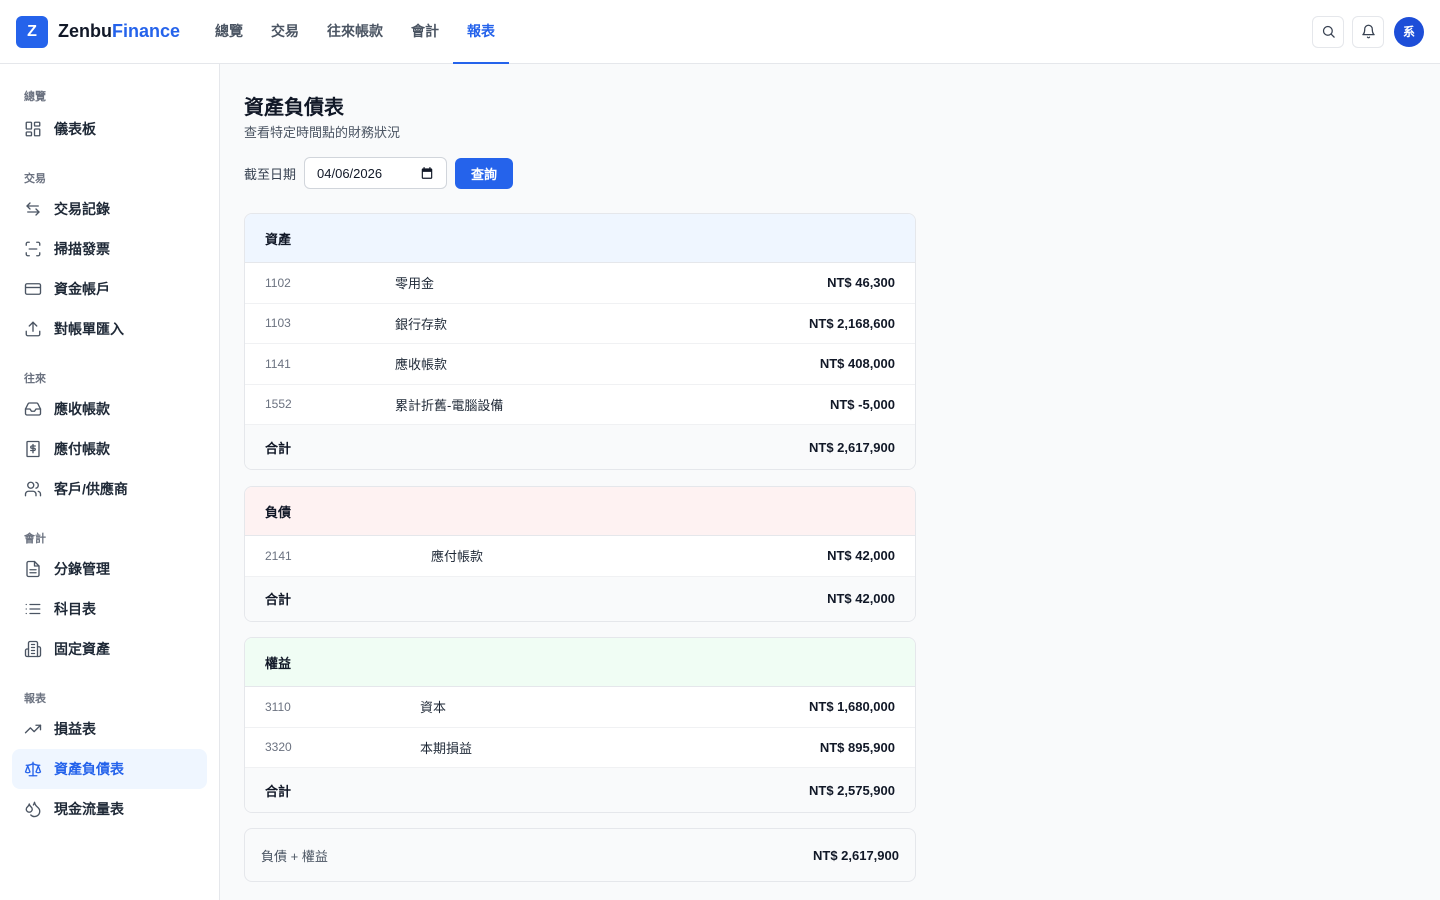  I want to click on date-filter-label: 截至日期, so click(270, 174).